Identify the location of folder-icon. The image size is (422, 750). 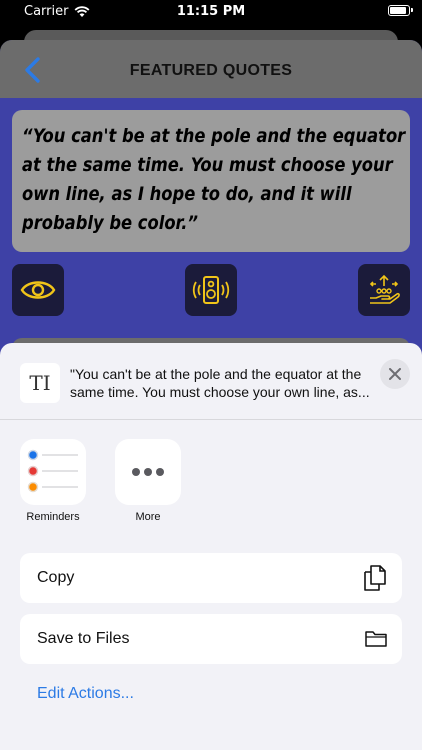
(376, 639).